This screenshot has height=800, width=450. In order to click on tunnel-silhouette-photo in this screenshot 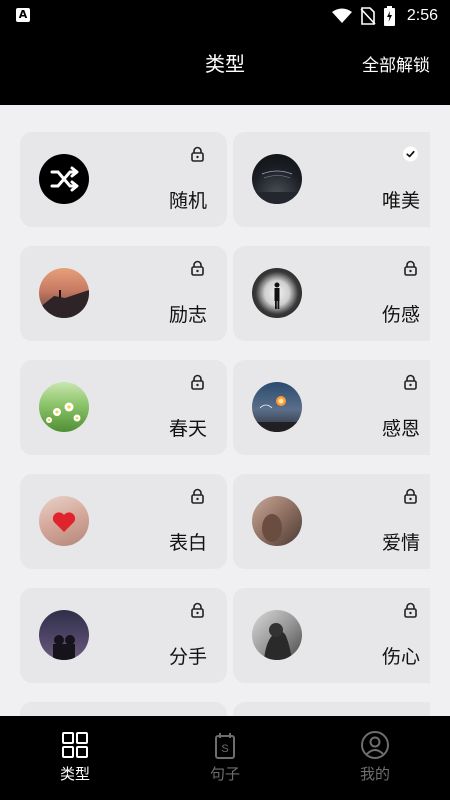, I will do `click(277, 293)`.